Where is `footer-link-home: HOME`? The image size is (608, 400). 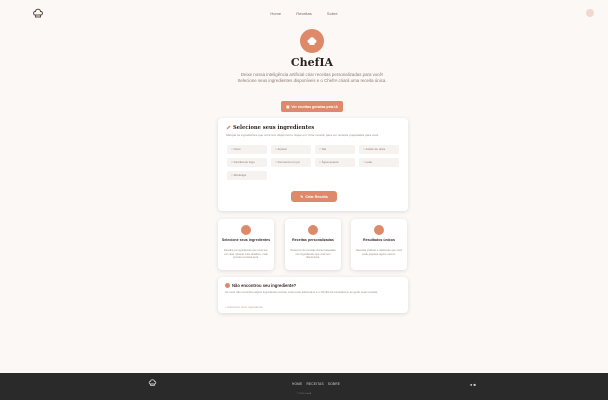
footer-link-home: HOME is located at coordinates (297, 384).